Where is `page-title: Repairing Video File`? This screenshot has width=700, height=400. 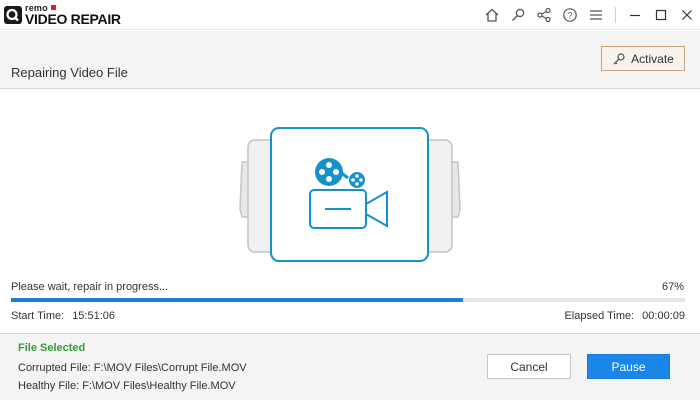
page-title: Repairing Video File is located at coordinates (69, 72).